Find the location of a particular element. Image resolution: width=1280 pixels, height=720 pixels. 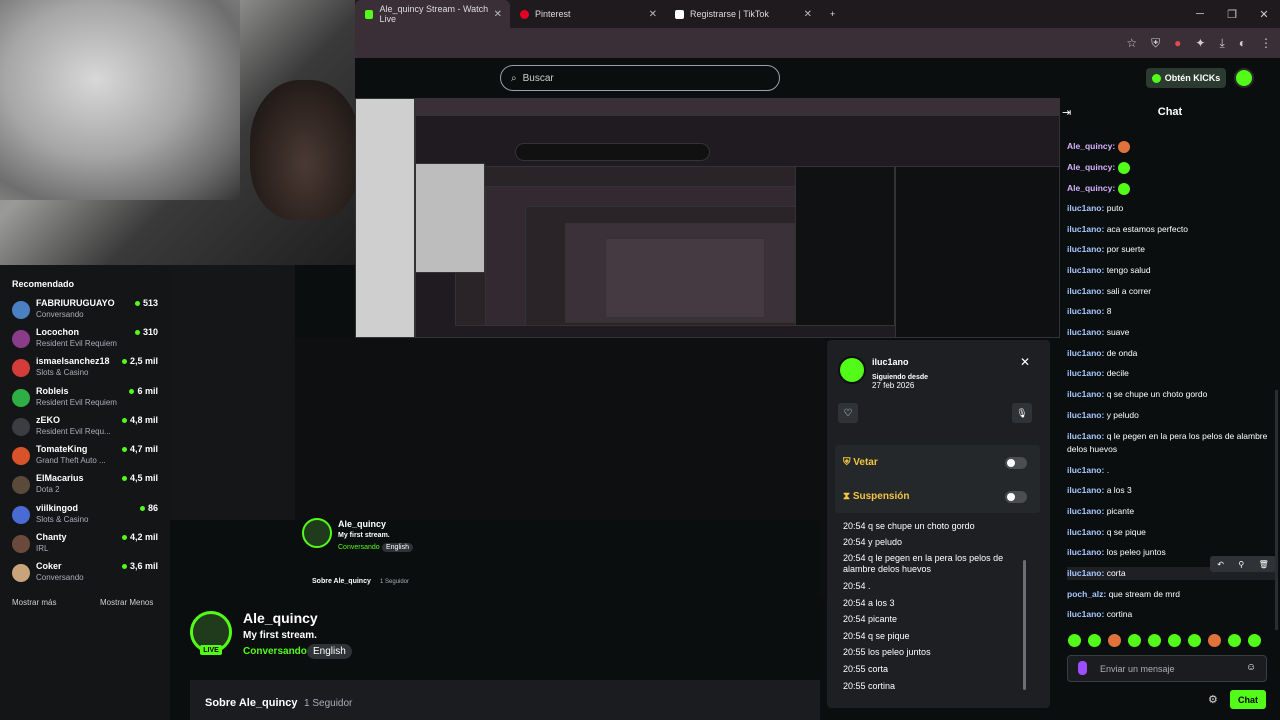

channel-name: Ale_quincy is located at coordinates (280, 618).